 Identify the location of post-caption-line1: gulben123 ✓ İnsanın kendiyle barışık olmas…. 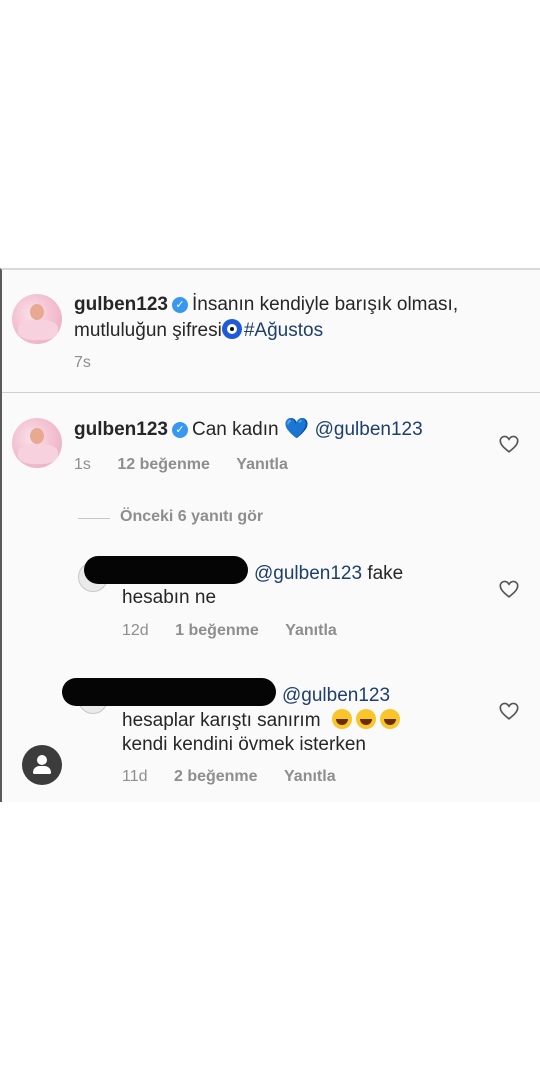
(266, 305).